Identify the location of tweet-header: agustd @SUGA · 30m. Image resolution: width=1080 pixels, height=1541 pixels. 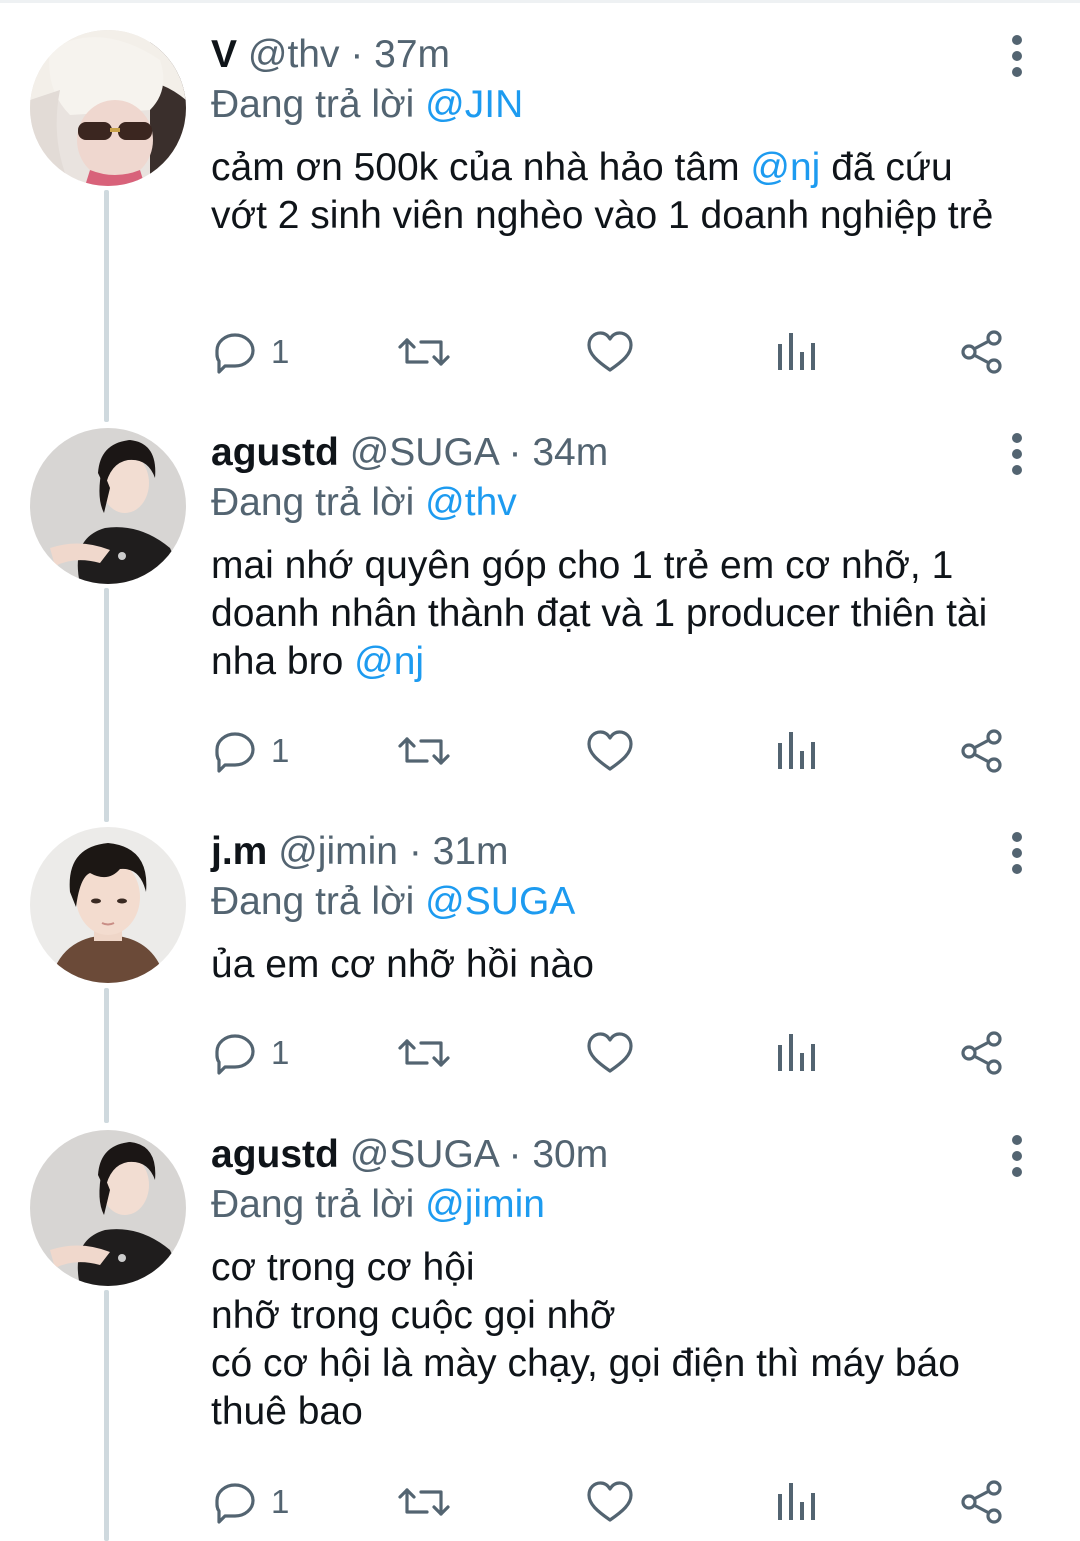
(611, 1155).